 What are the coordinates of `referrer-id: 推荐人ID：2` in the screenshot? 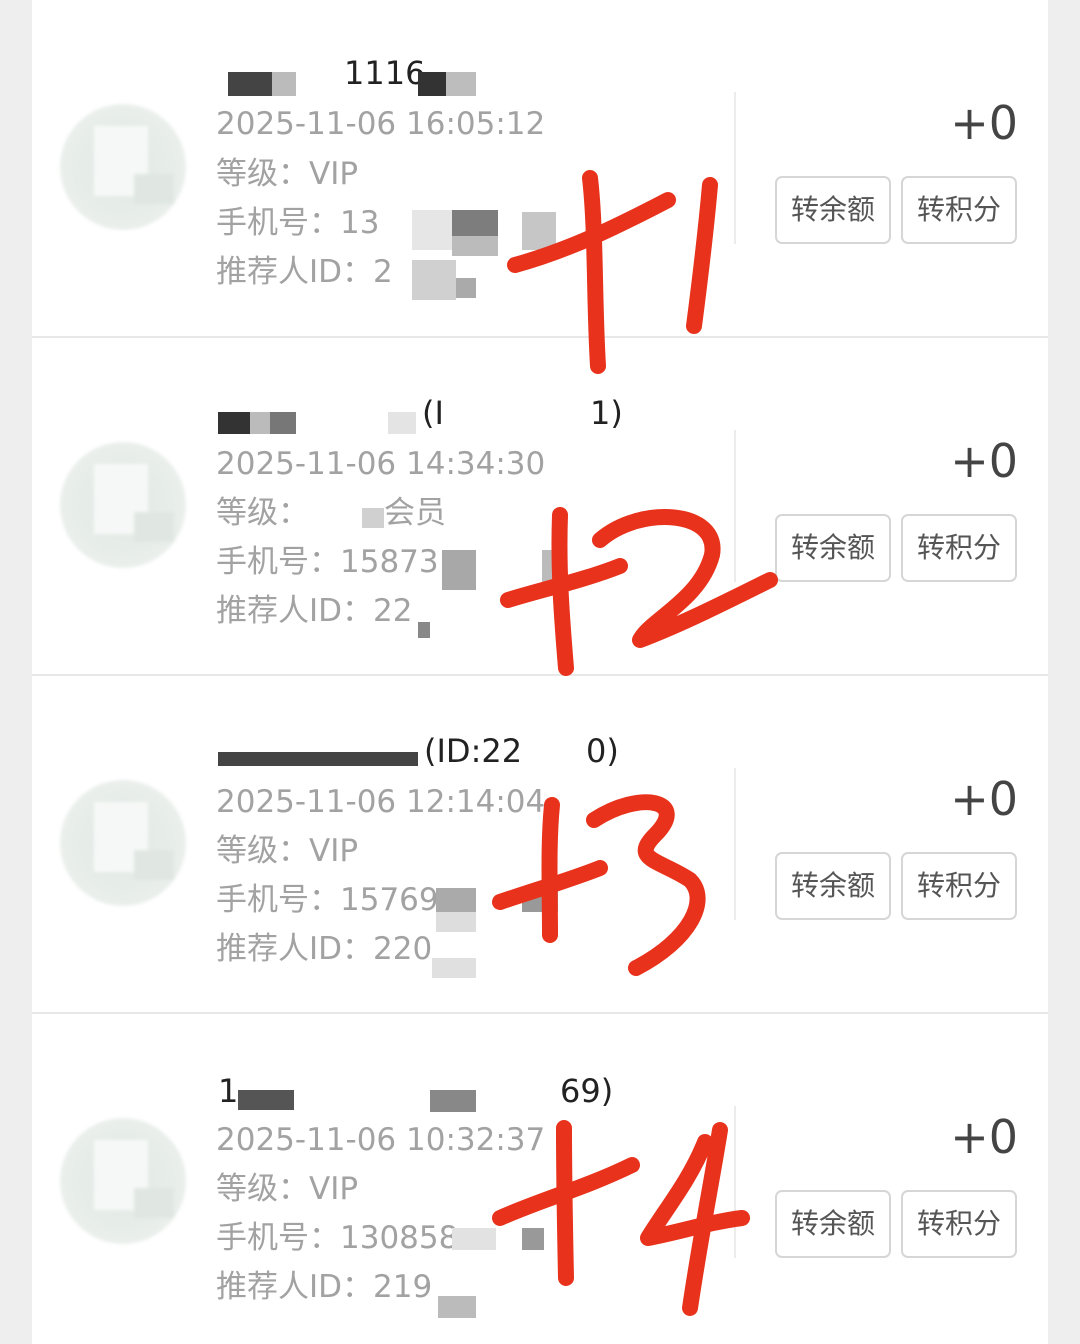 It's located at (304, 272).